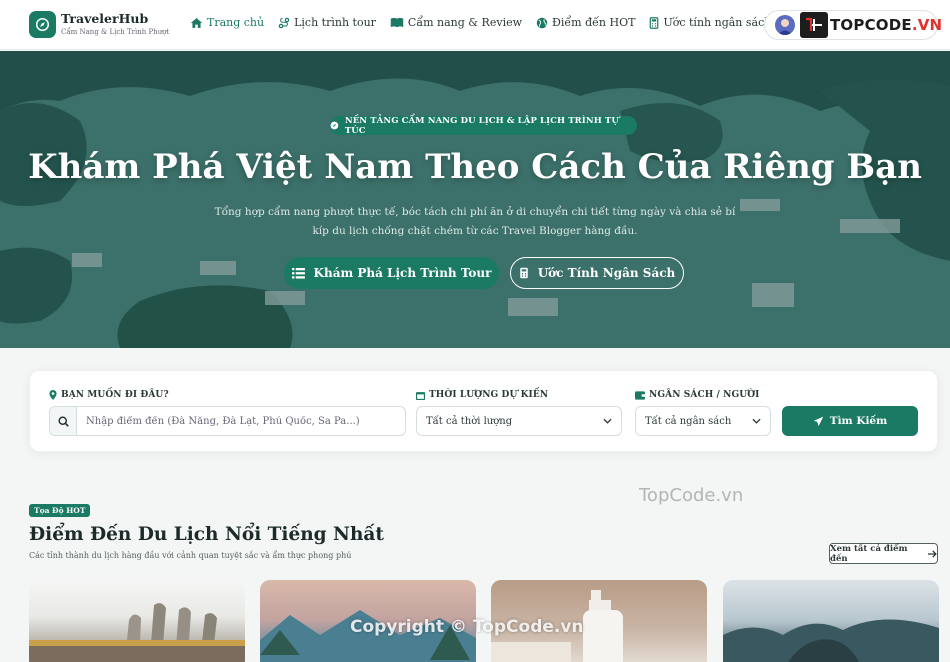  I want to click on brand: TravelerHub Cẩm Nang & Lịch Trình Phượt, so click(99, 24).